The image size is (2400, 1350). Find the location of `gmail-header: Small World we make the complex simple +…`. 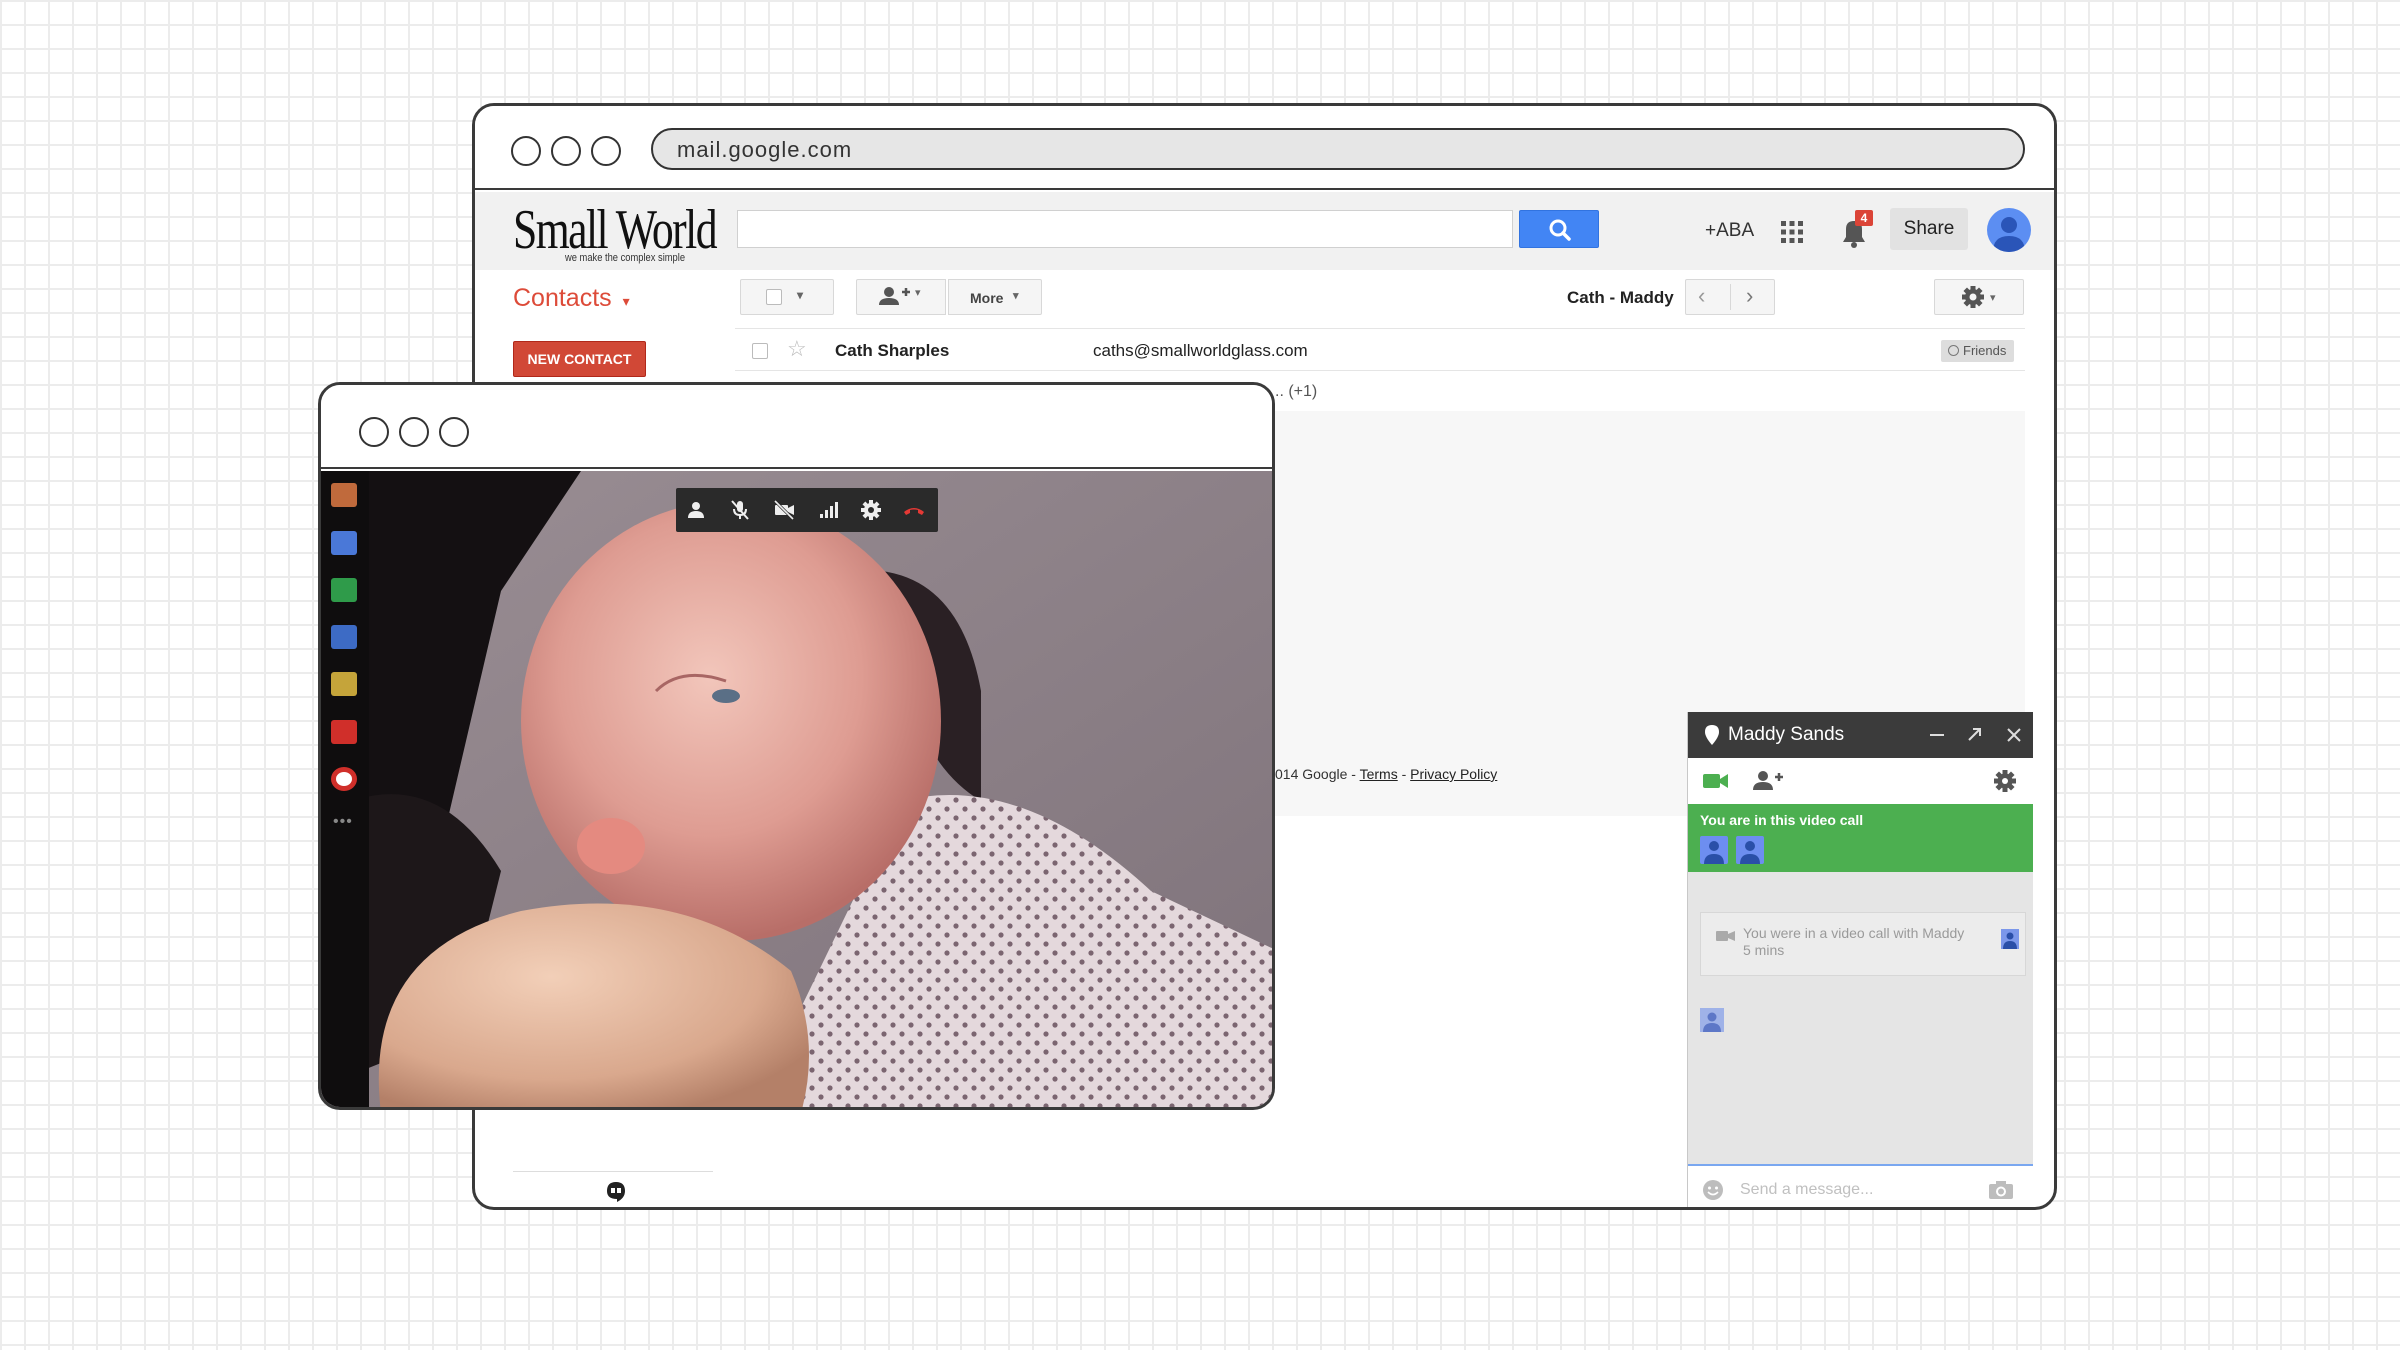

gmail-header: Small World we make the complex simple +… is located at coordinates (1264, 231).